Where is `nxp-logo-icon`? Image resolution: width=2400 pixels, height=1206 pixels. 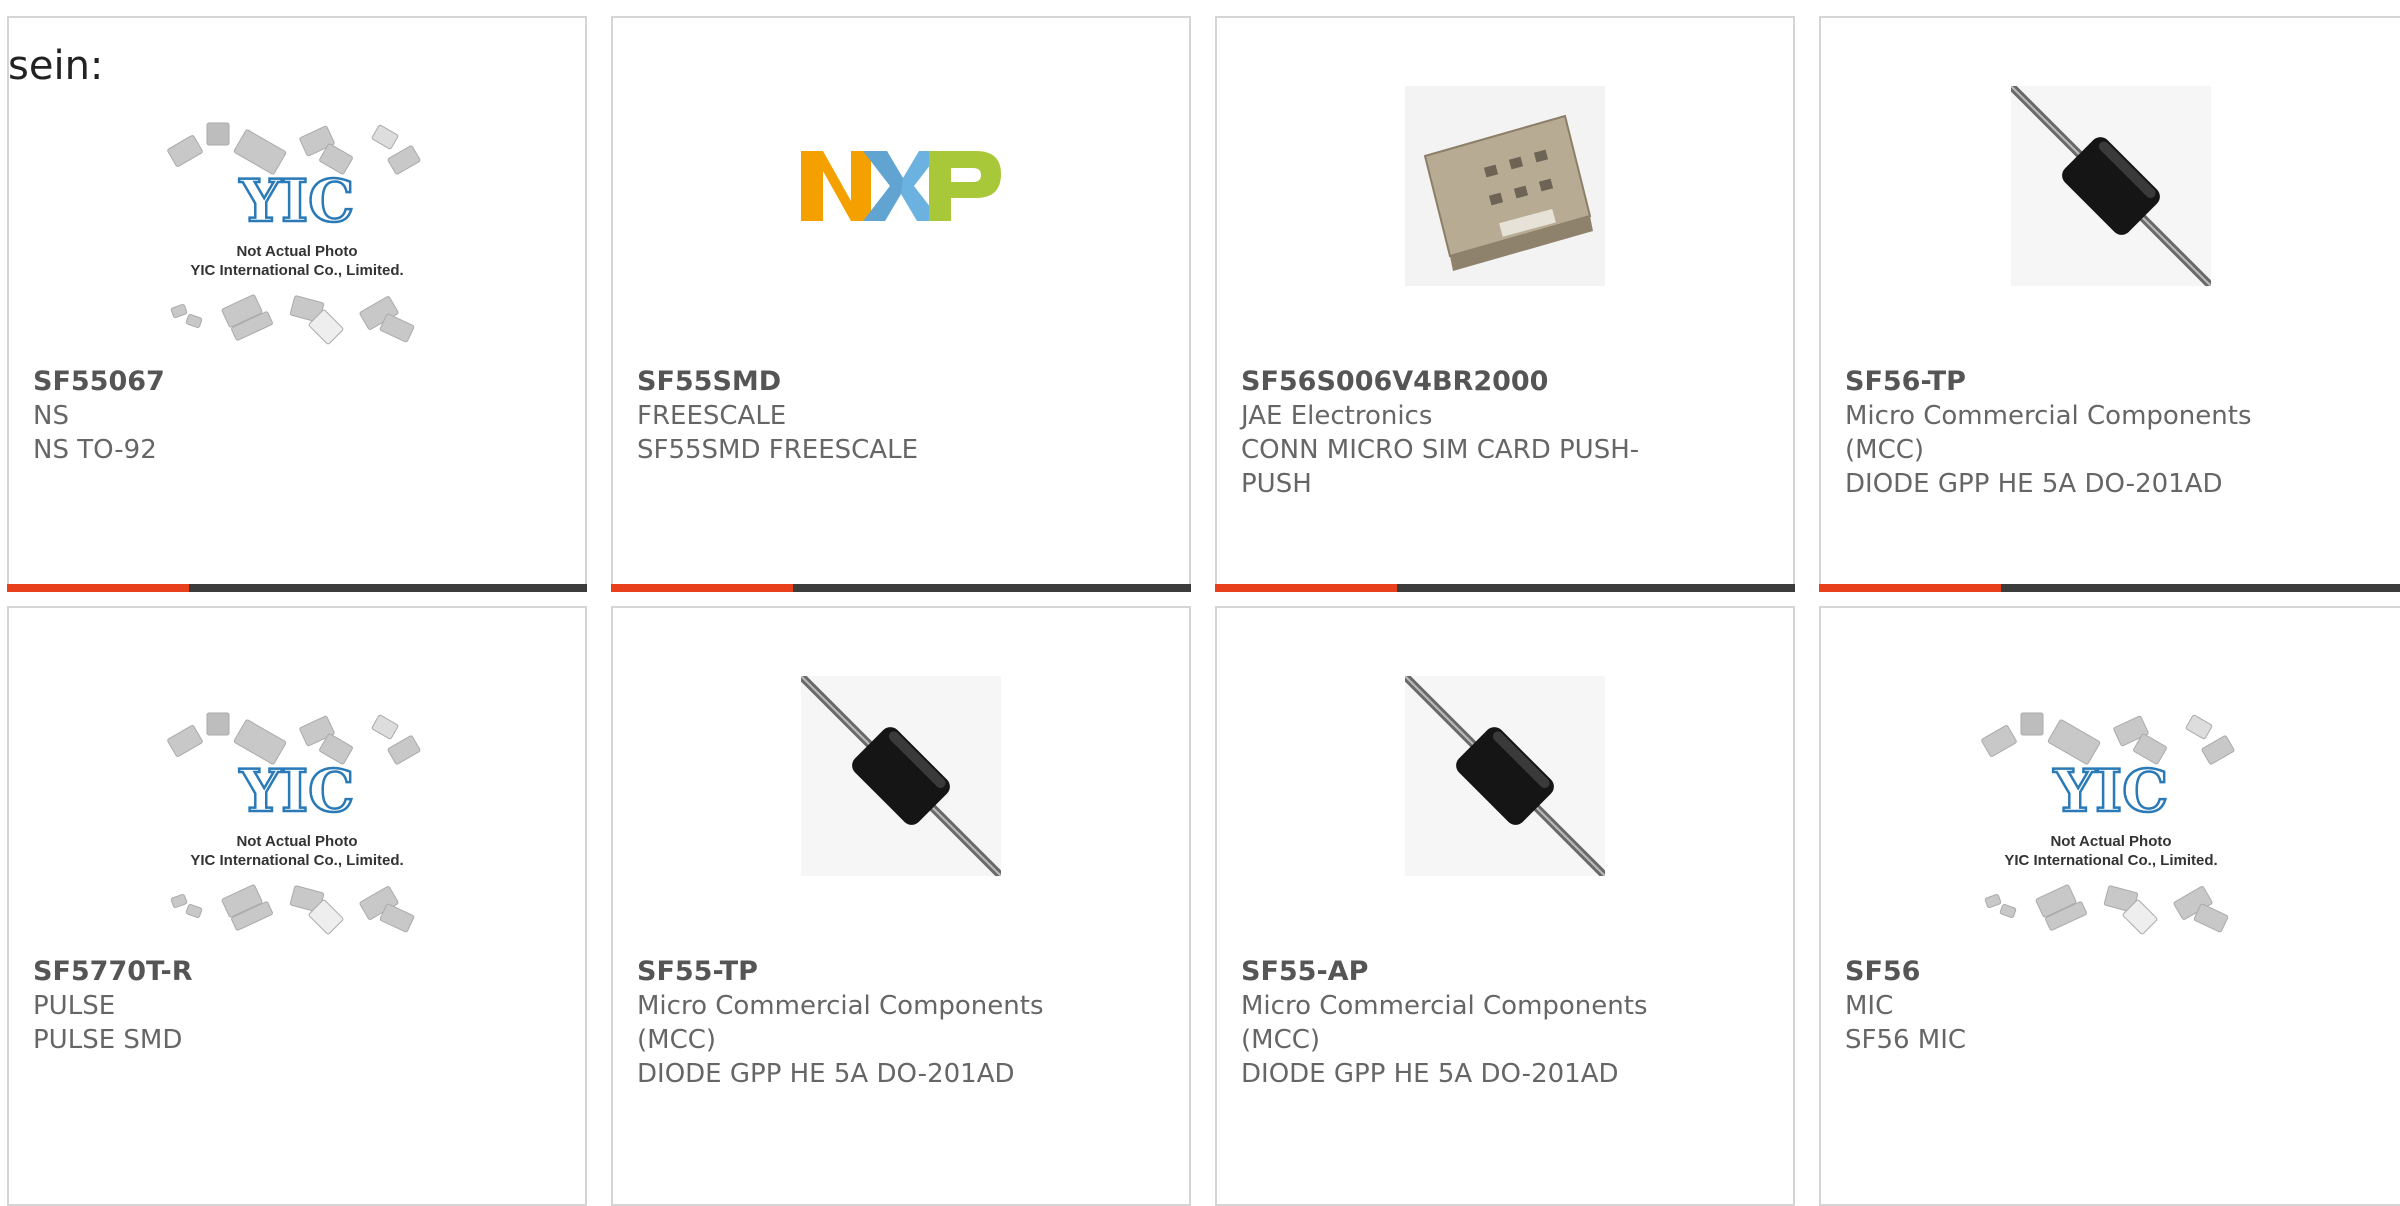 nxp-logo-icon is located at coordinates (901, 188).